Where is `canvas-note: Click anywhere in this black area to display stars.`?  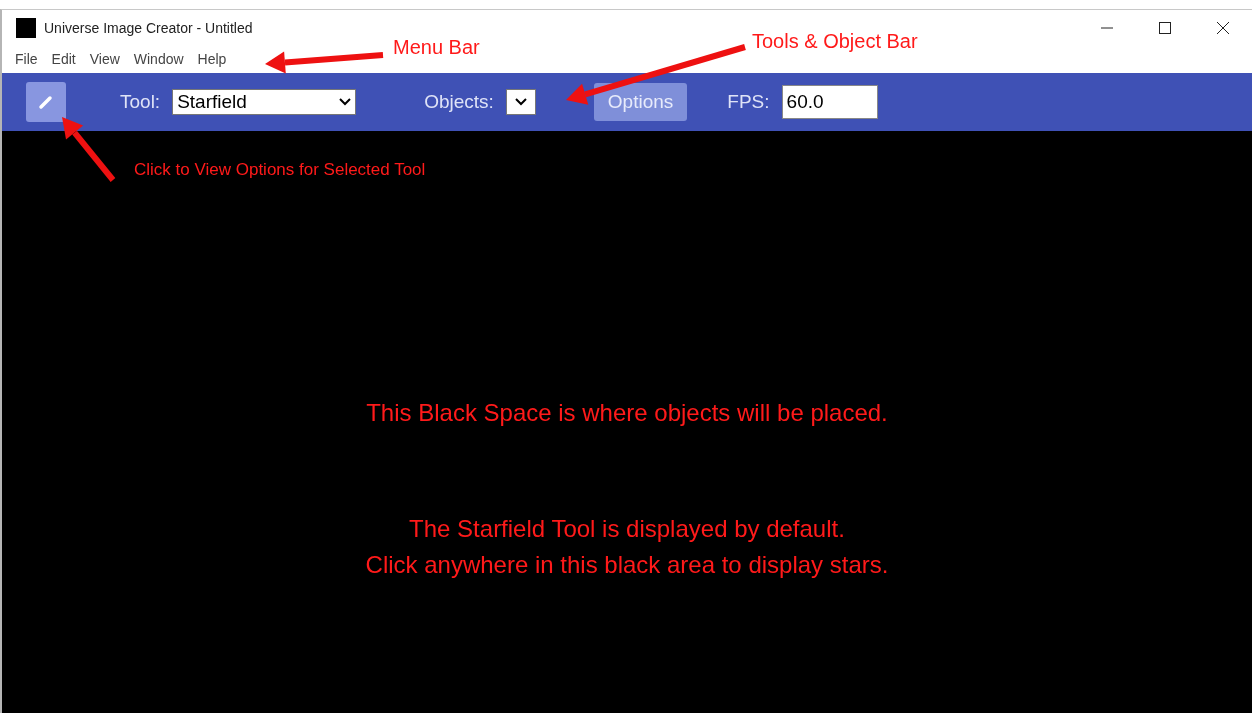
canvas-note: Click anywhere in this black area to display stars. is located at coordinates (627, 565).